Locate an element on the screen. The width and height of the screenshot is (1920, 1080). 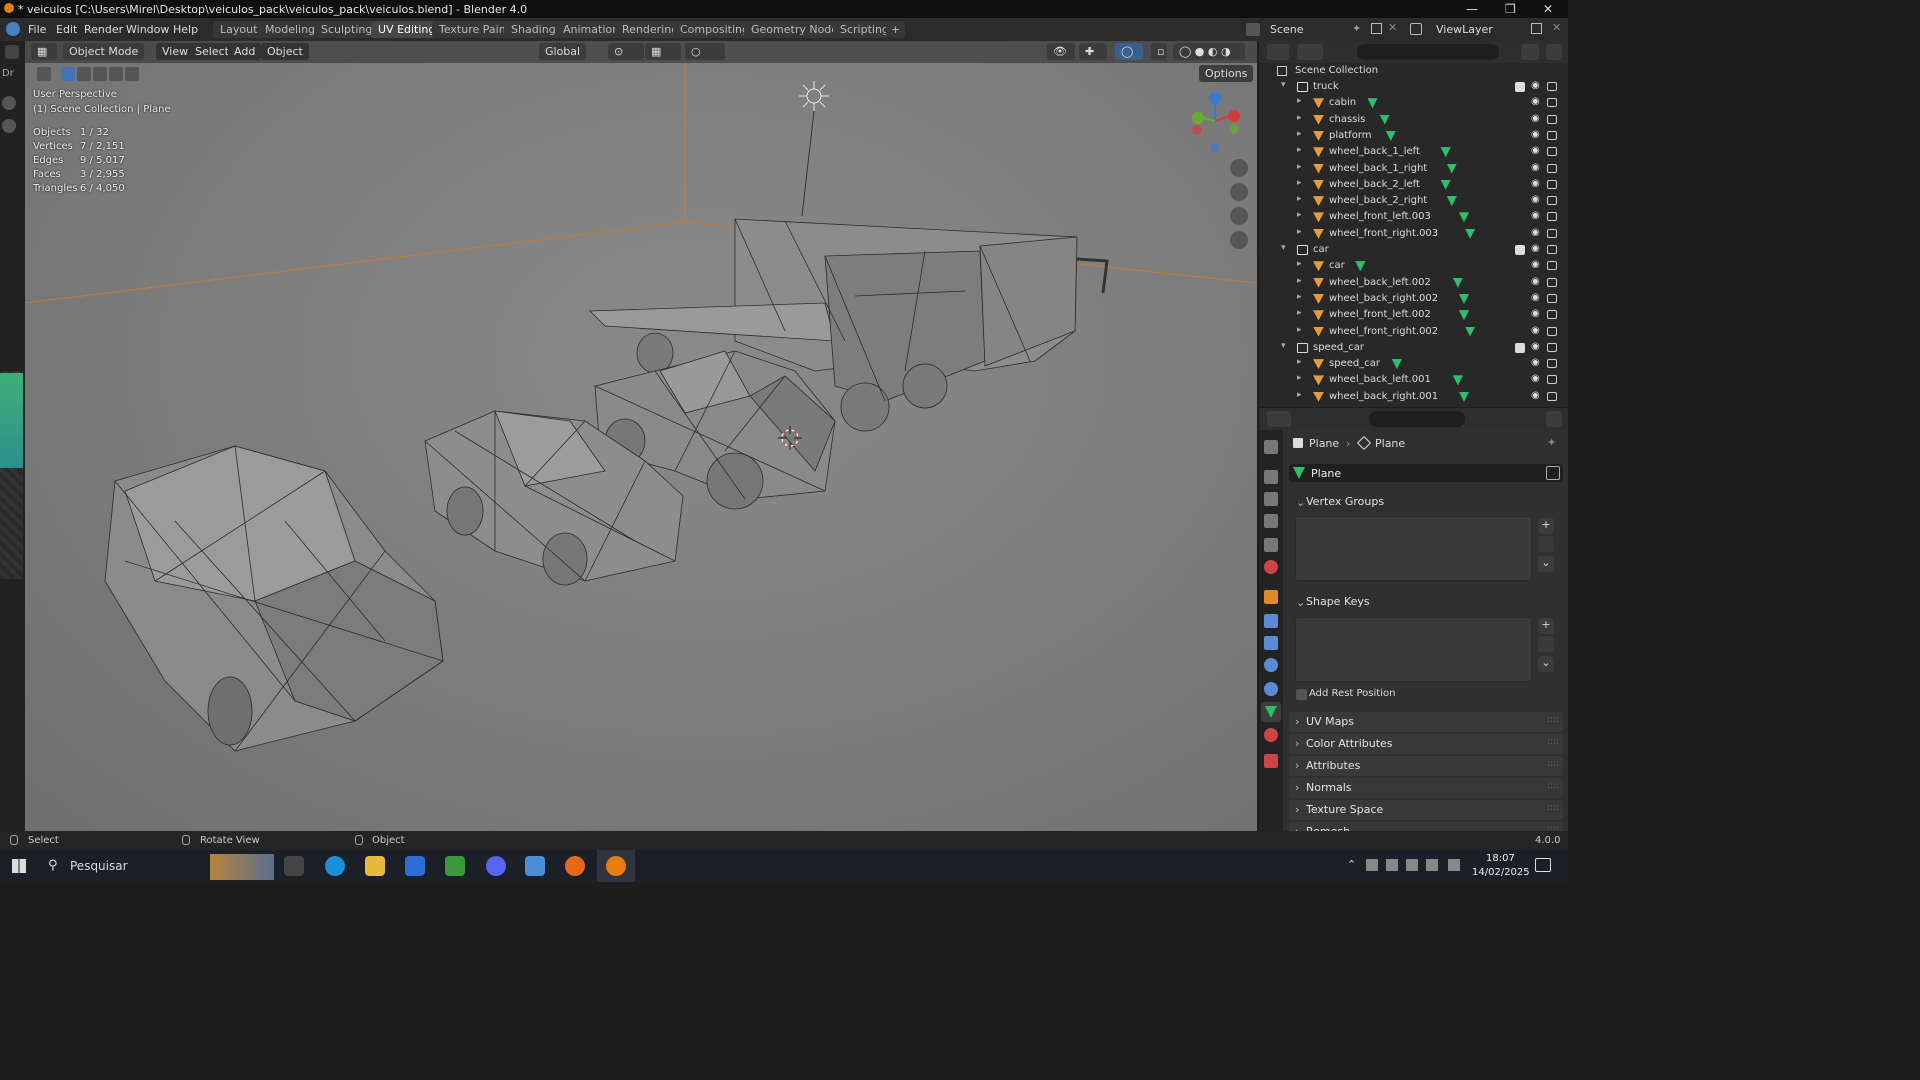
outliner-object-row: ▸ wheel_back_right.001 ◉ is located at coordinates (1413, 397).